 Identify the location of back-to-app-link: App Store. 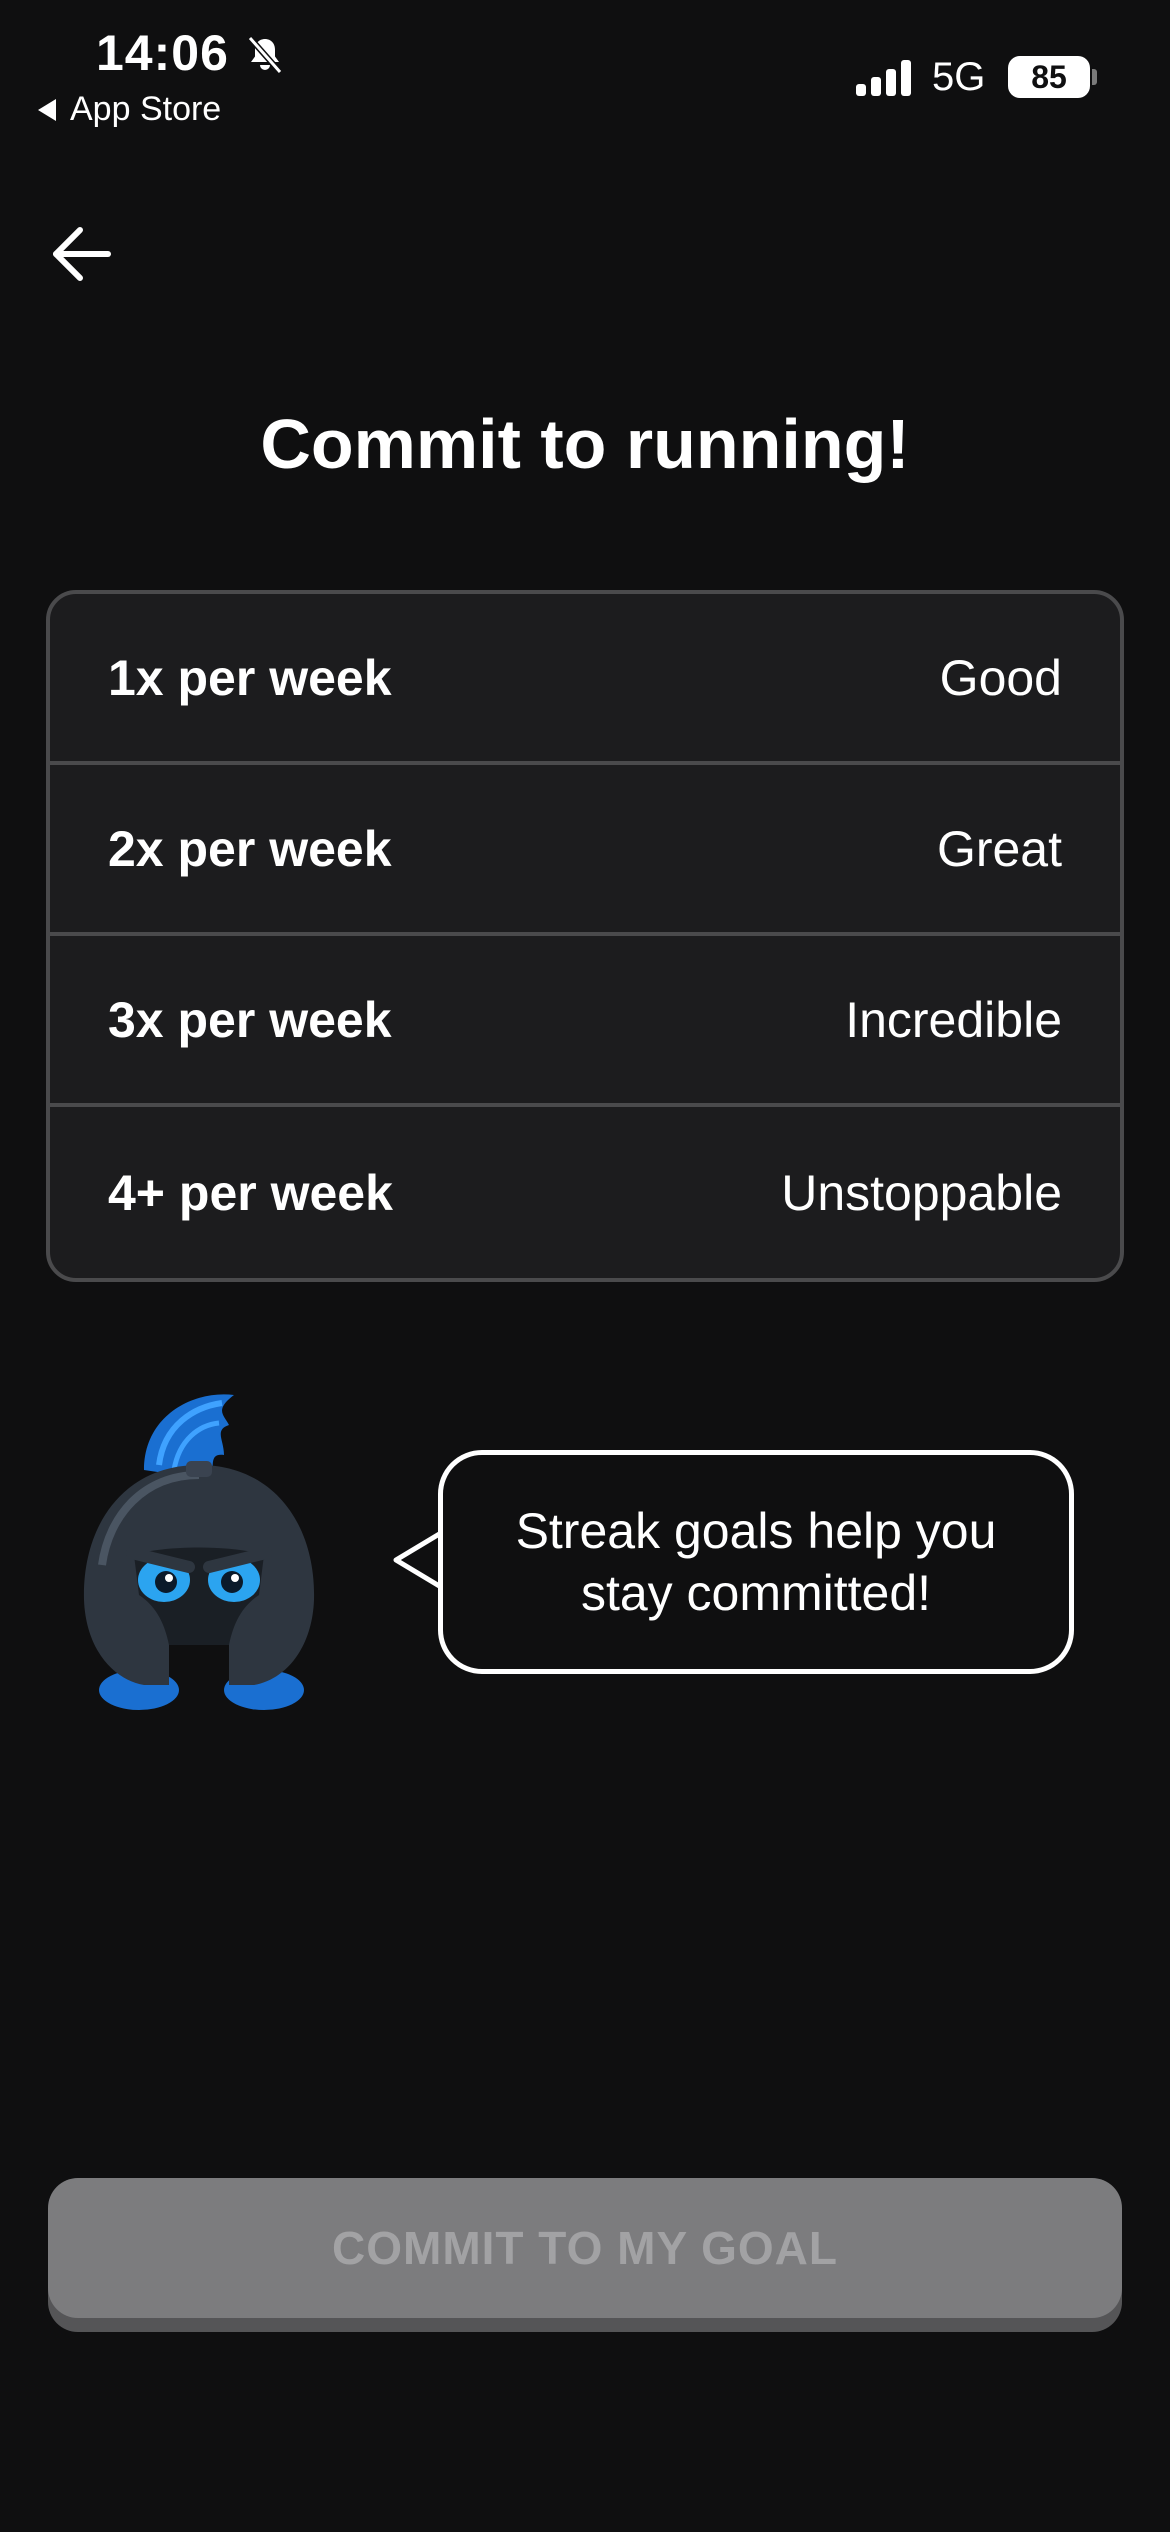
(129, 109).